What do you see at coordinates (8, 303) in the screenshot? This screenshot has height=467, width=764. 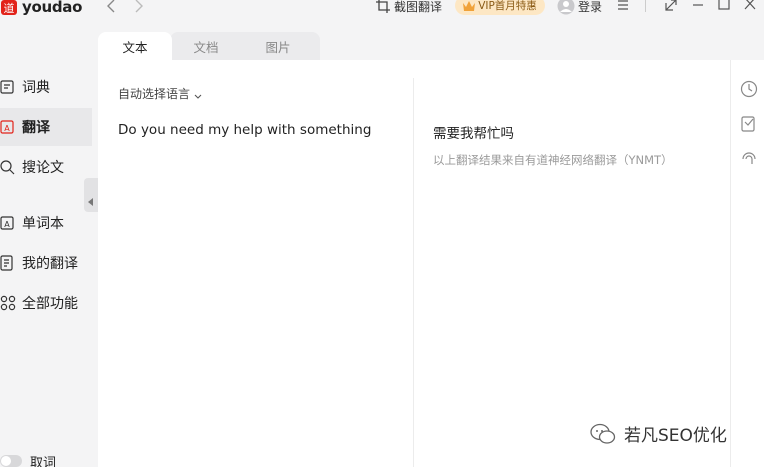 I see `all-features-icon` at bounding box center [8, 303].